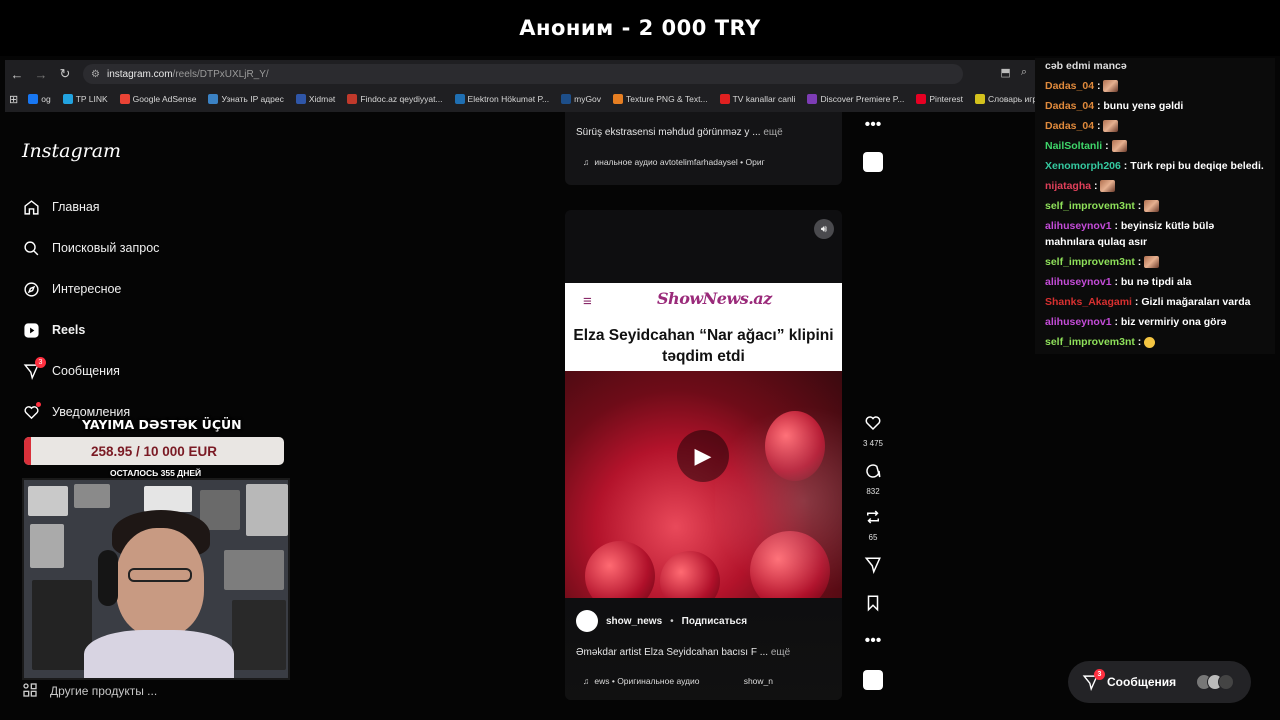 Image resolution: width=1280 pixels, height=720 pixels. What do you see at coordinates (873, 431) in the screenshot?
I see `like-button: 3 475` at bounding box center [873, 431].